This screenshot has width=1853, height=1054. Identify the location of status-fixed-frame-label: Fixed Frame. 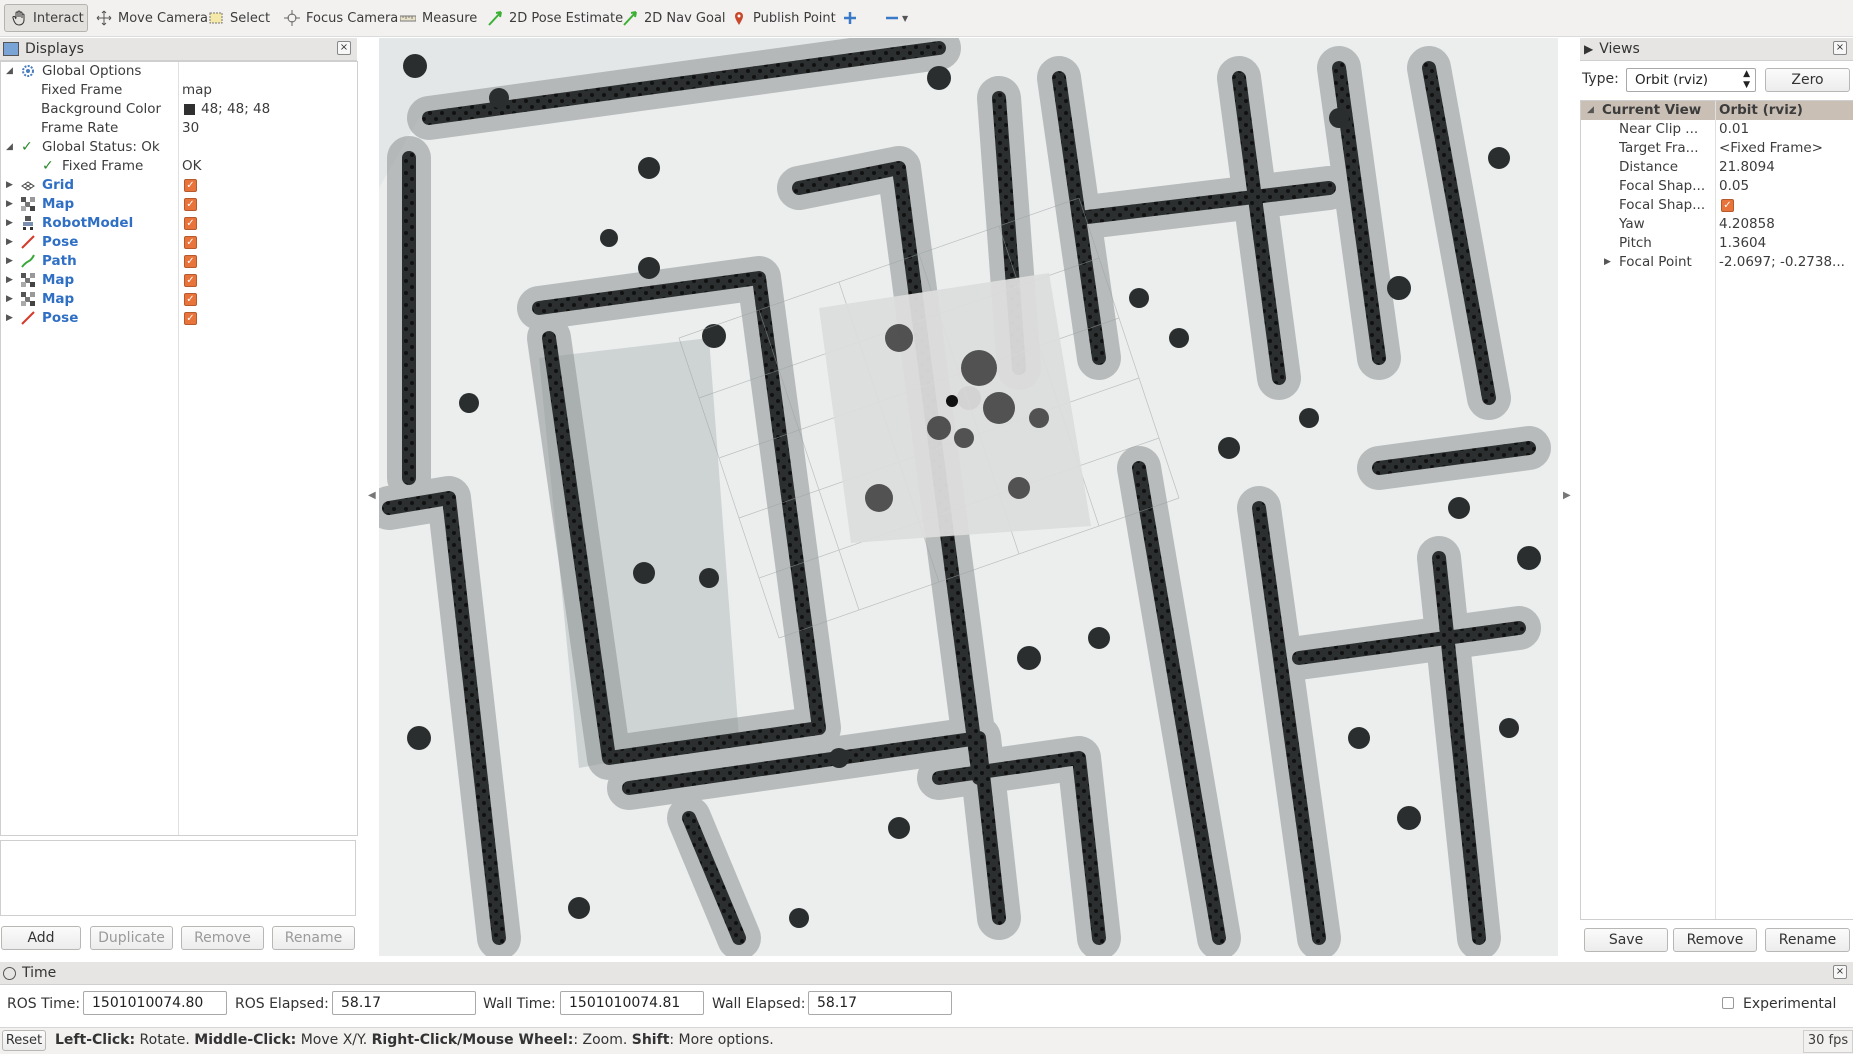
(103, 166).